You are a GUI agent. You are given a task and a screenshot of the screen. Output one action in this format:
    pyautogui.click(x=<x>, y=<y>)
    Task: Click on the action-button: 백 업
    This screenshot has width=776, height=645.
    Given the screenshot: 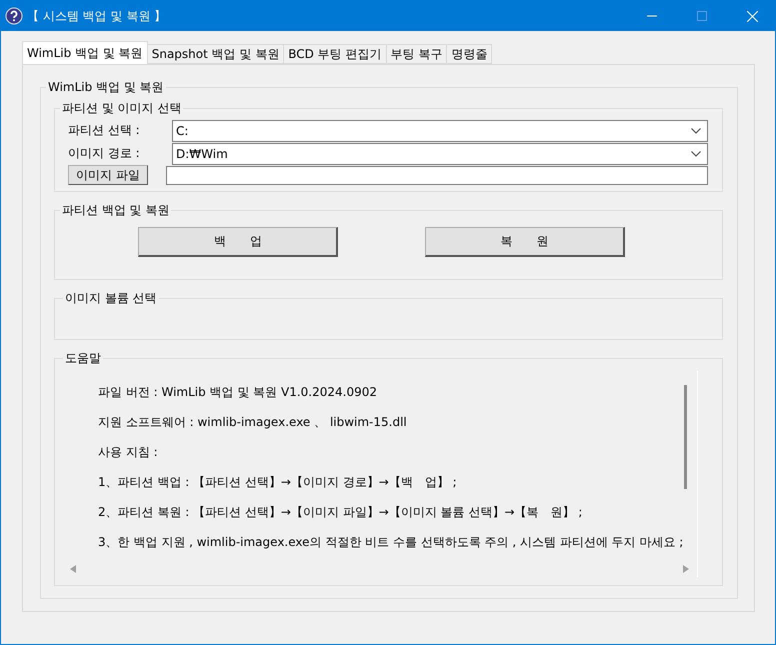 What is the action you would take?
    pyautogui.click(x=238, y=242)
    